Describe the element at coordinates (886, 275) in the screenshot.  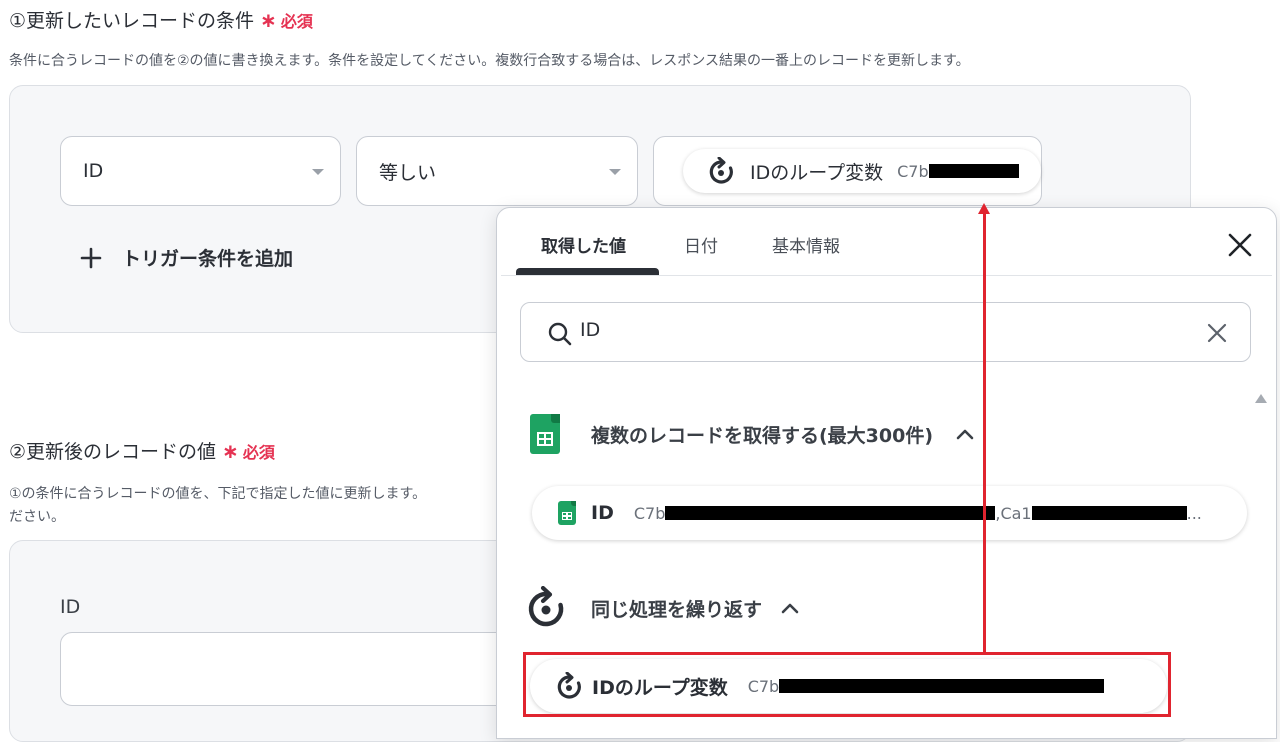
I see `tabs-divider` at that location.